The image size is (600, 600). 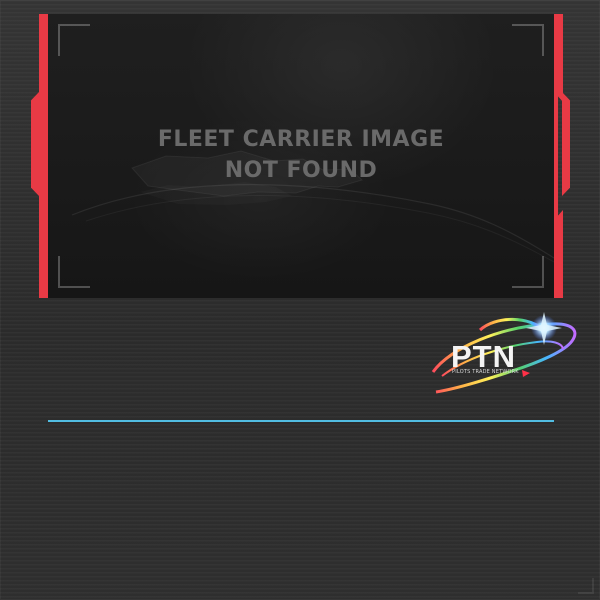 What do you see at coordinates (485, 372) in the screenshot?
I see `ptn-logo-subtitle: PILOTS TRADE NETWORK` at bounding box center [485, 372].